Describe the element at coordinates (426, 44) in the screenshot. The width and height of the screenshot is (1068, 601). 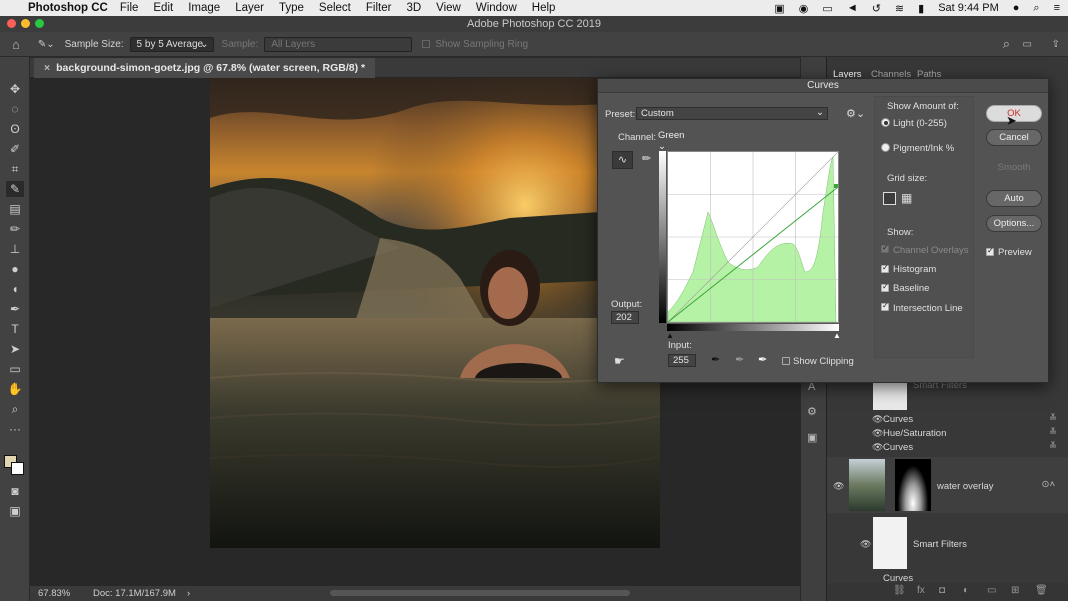
I see `show-sampling-ring-checkbox` at that location.